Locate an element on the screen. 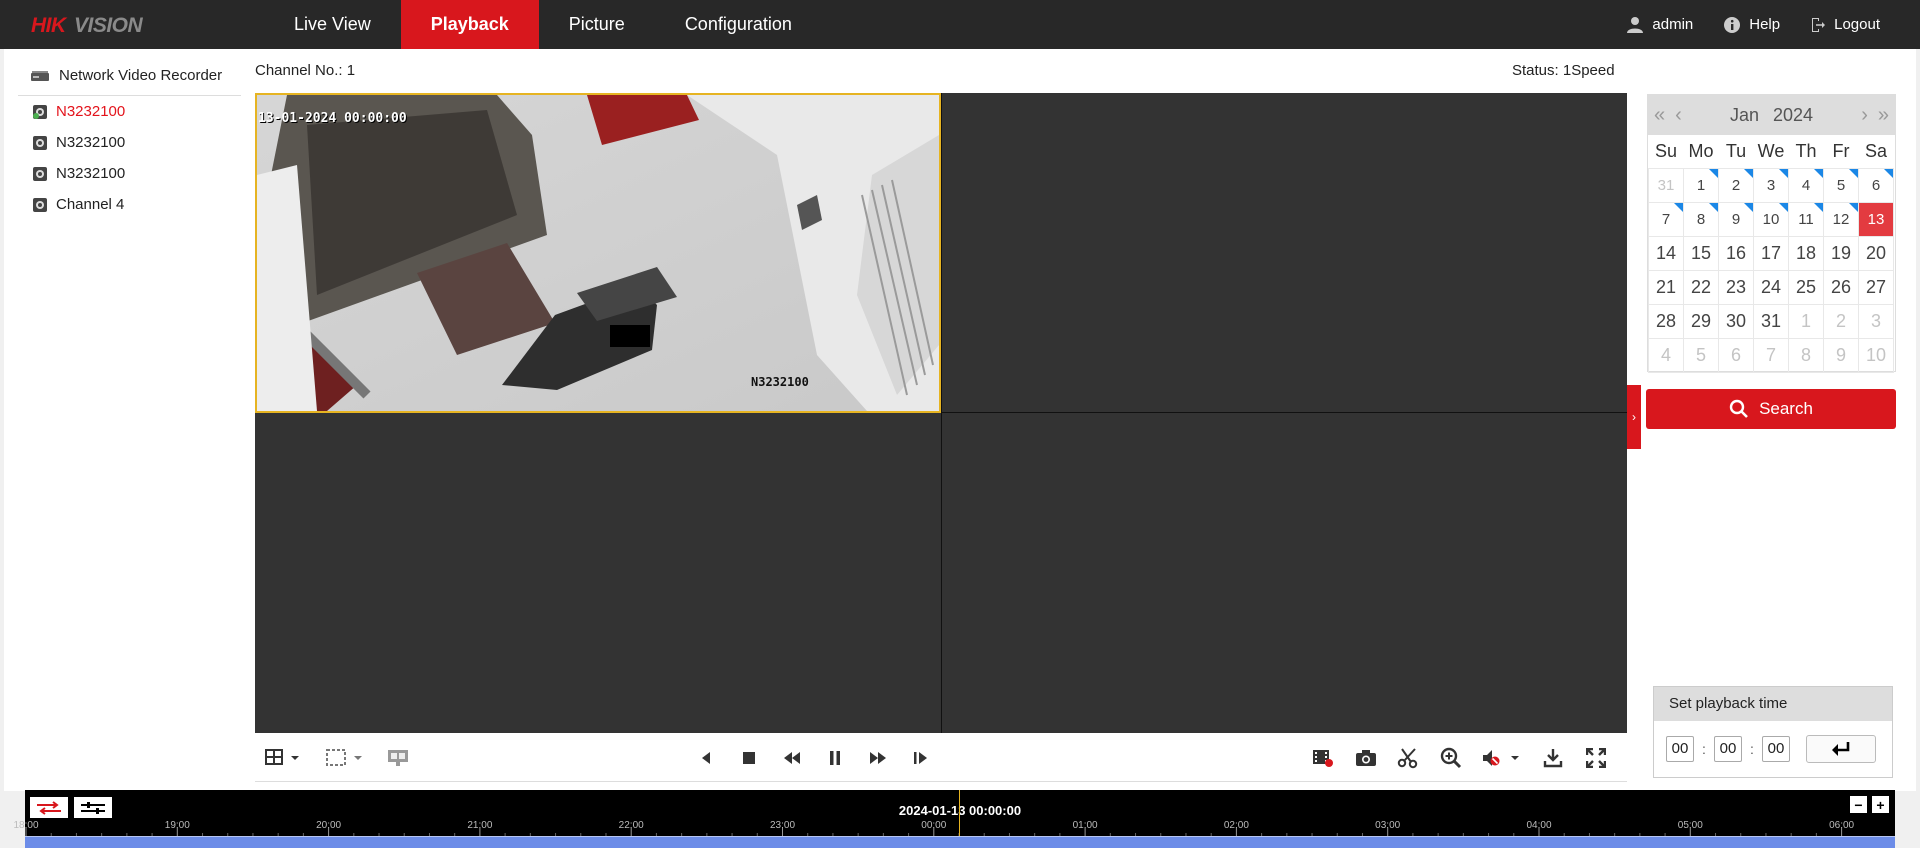 This screenshot has height=848, width=1920. fullscreen-button is located at coordinates (1596, 758).